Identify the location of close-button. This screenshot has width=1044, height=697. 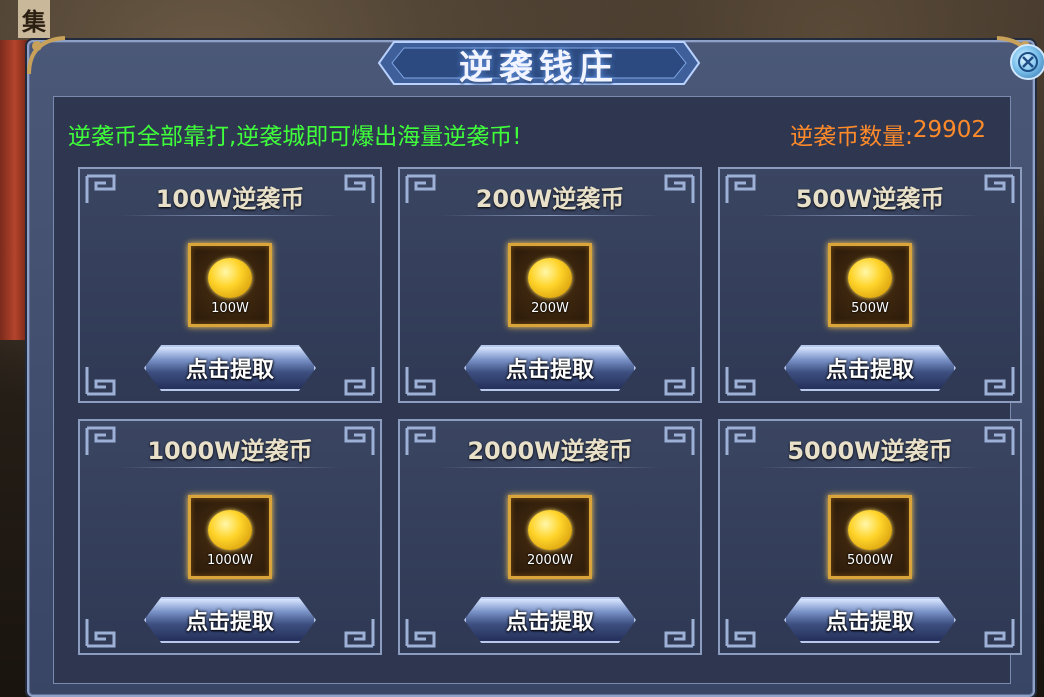
(1027, 62).